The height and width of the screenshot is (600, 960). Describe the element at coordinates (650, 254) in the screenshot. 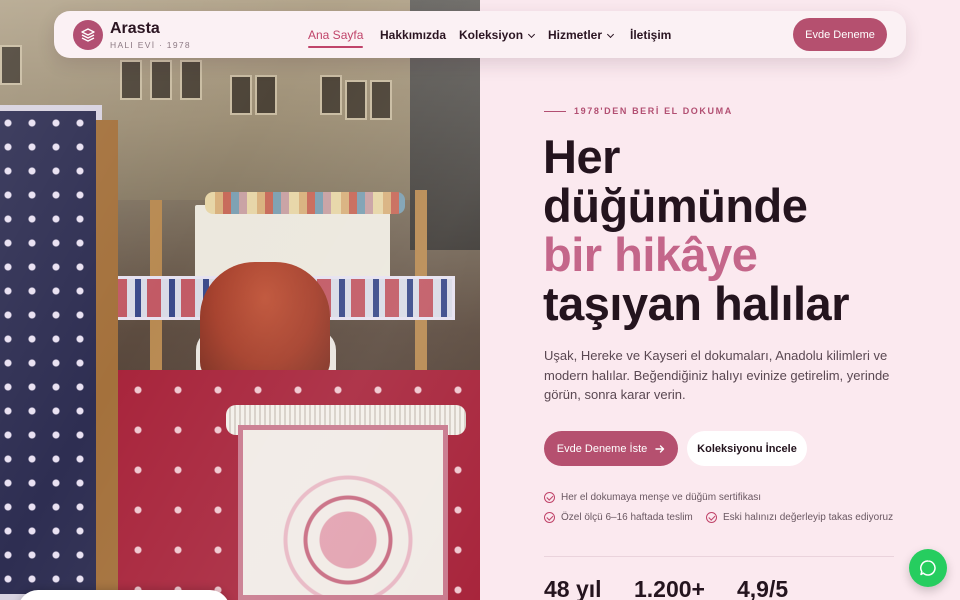

I see `title-accent: bir hikâye` at that location.